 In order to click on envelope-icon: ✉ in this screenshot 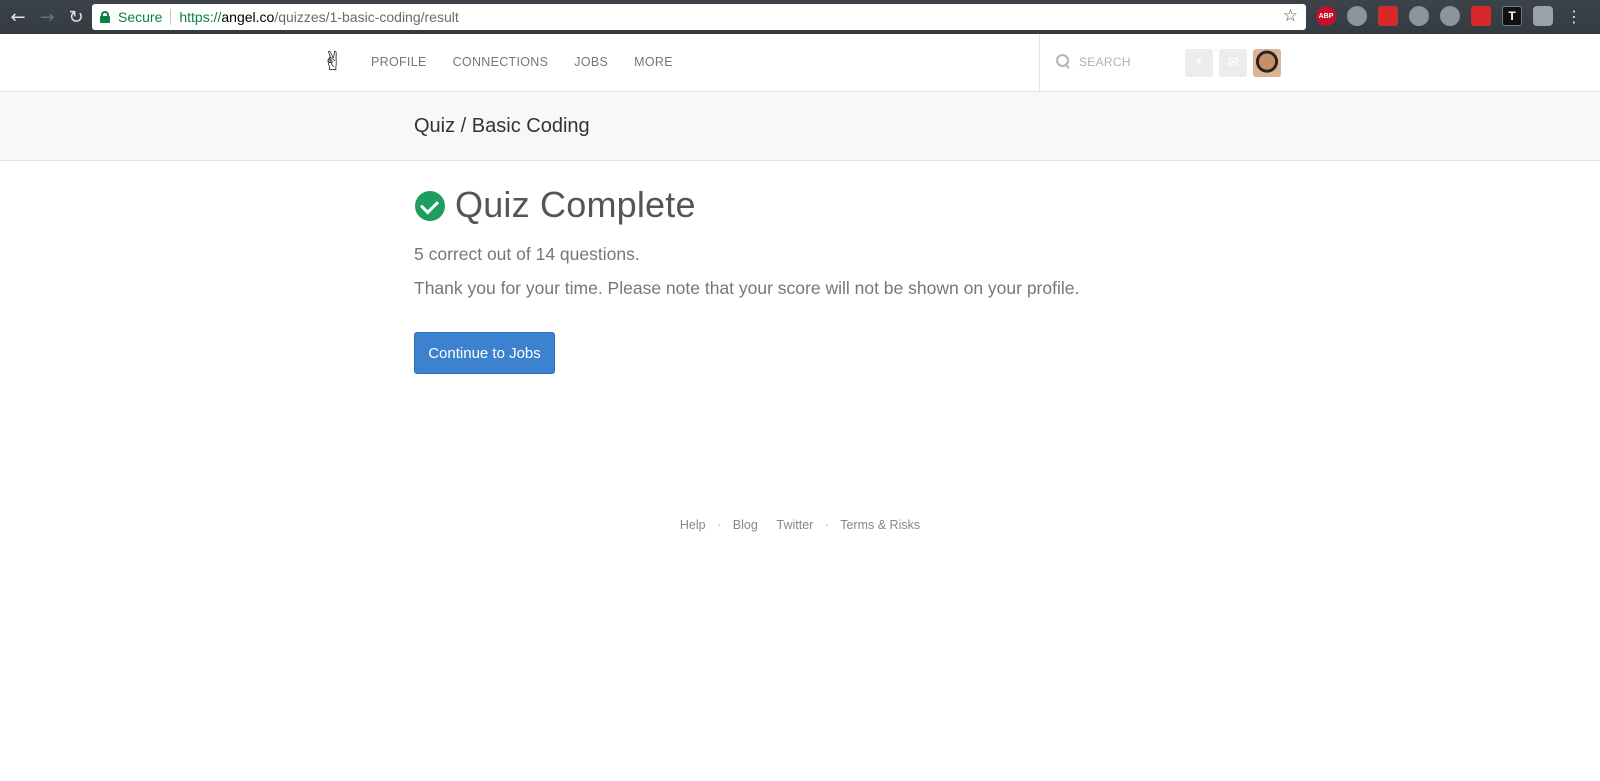, I will do `click(1233, 63)`.